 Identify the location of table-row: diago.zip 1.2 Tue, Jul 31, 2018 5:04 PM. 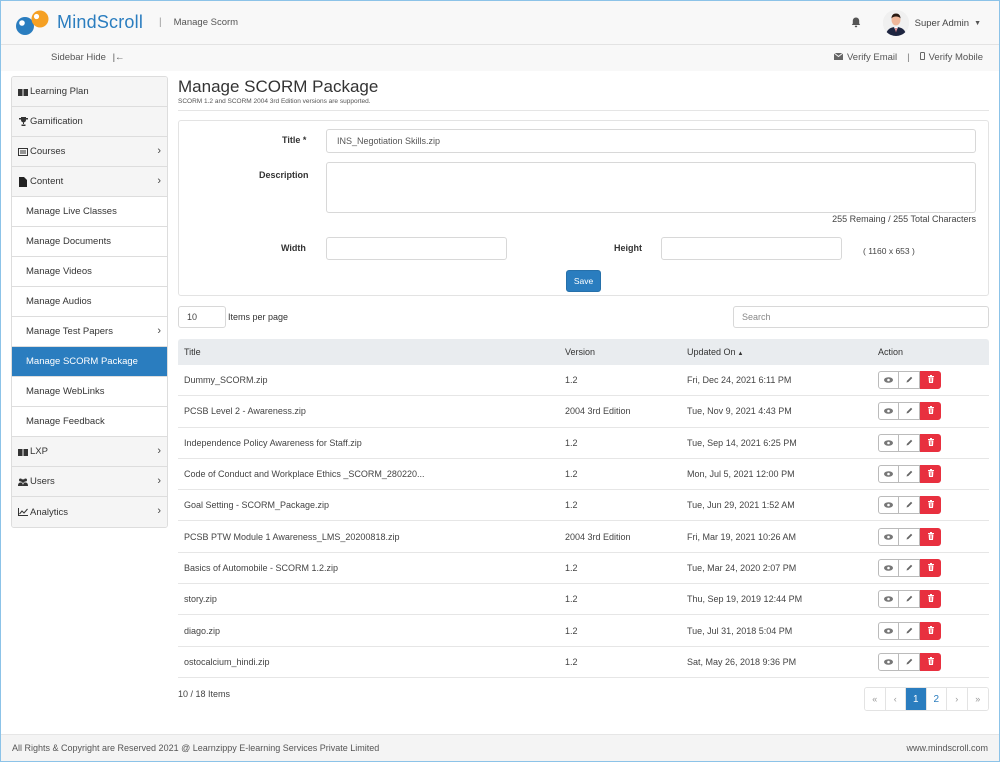
(583, 631).